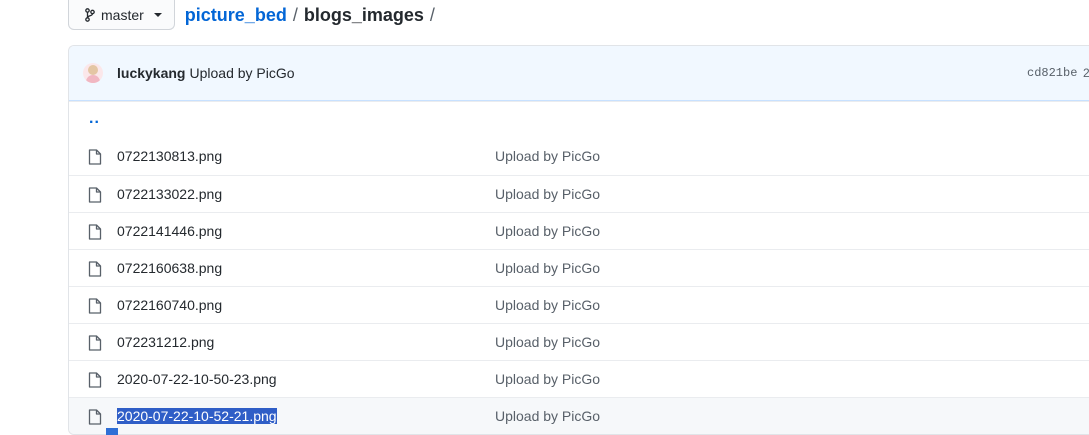 This screenshot has height=435, width=1089. What do you see at coordinates (94, 119) in the screenshot?
I see `parent-directory-link: ..` at bounding box center [94, 119].